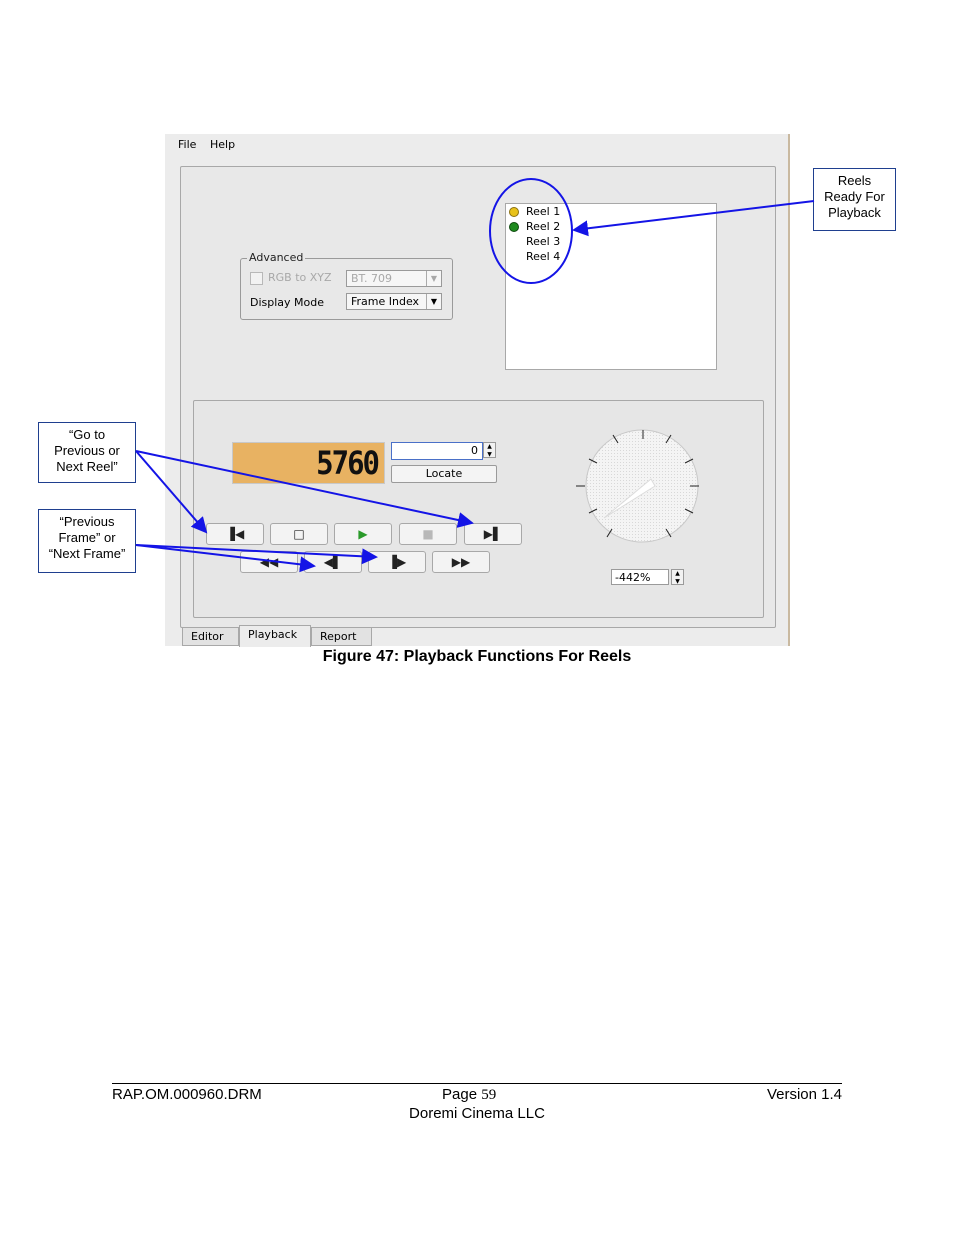  Describe the element at coordinates (477, 656) in the screenshot. I see `figure-caption: Figure 47: Playback Functions For Reels` at that location.